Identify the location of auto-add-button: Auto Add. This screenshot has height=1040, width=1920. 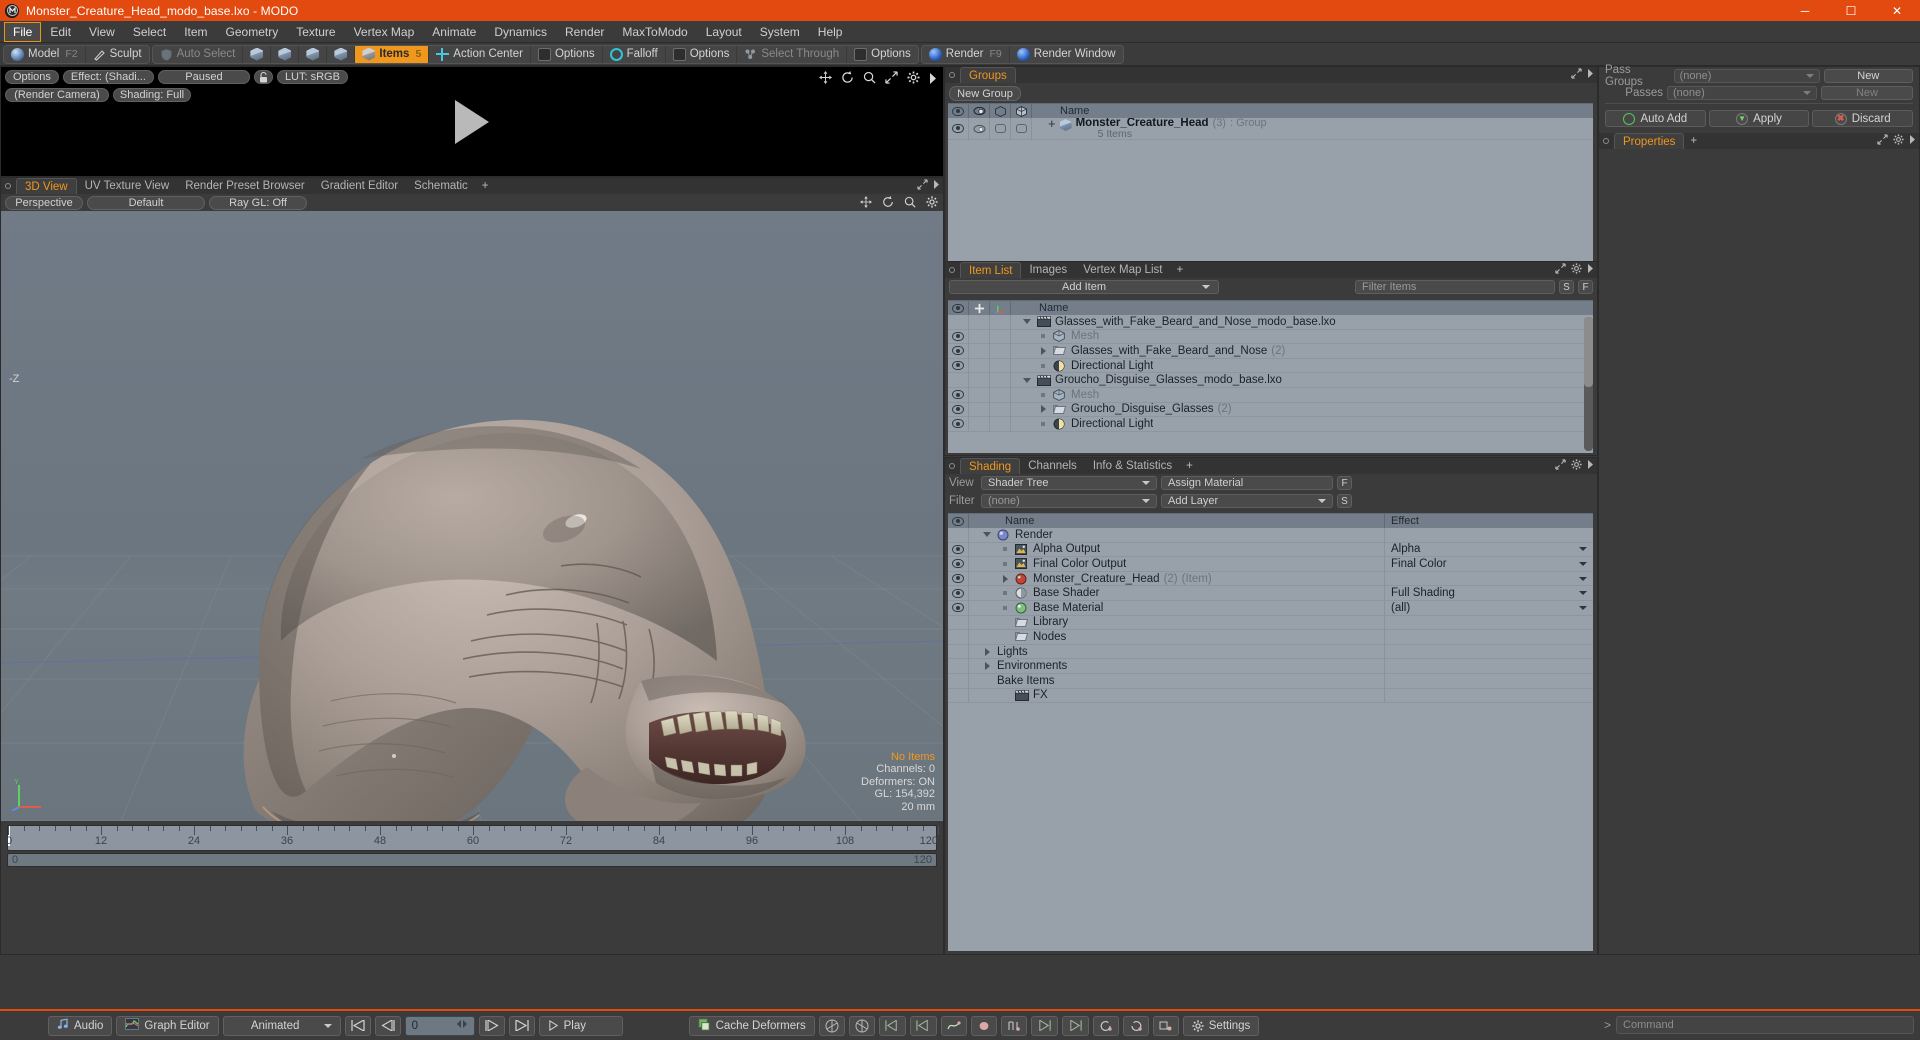
(1655, 118).